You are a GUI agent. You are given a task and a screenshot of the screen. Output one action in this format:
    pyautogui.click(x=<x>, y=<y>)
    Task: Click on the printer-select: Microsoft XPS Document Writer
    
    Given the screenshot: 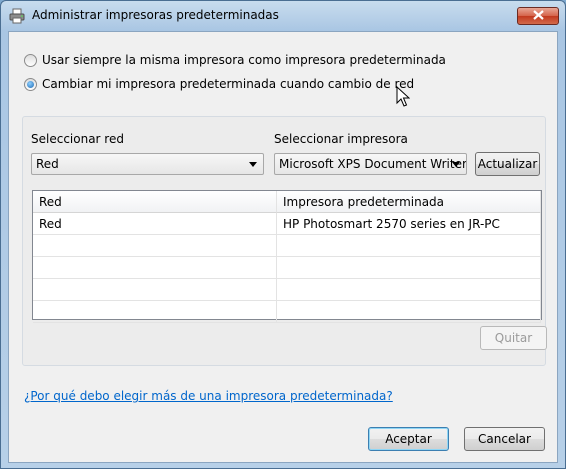 What is the action you would take?
    pyautogui.click(x=370, y=164)
    